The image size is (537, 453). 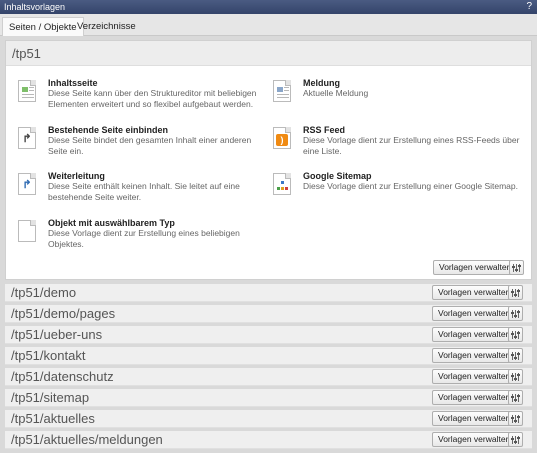 I want to click on directory-row: /tp51/demo Vorlagen verwalten, so click(x=268, y=293).